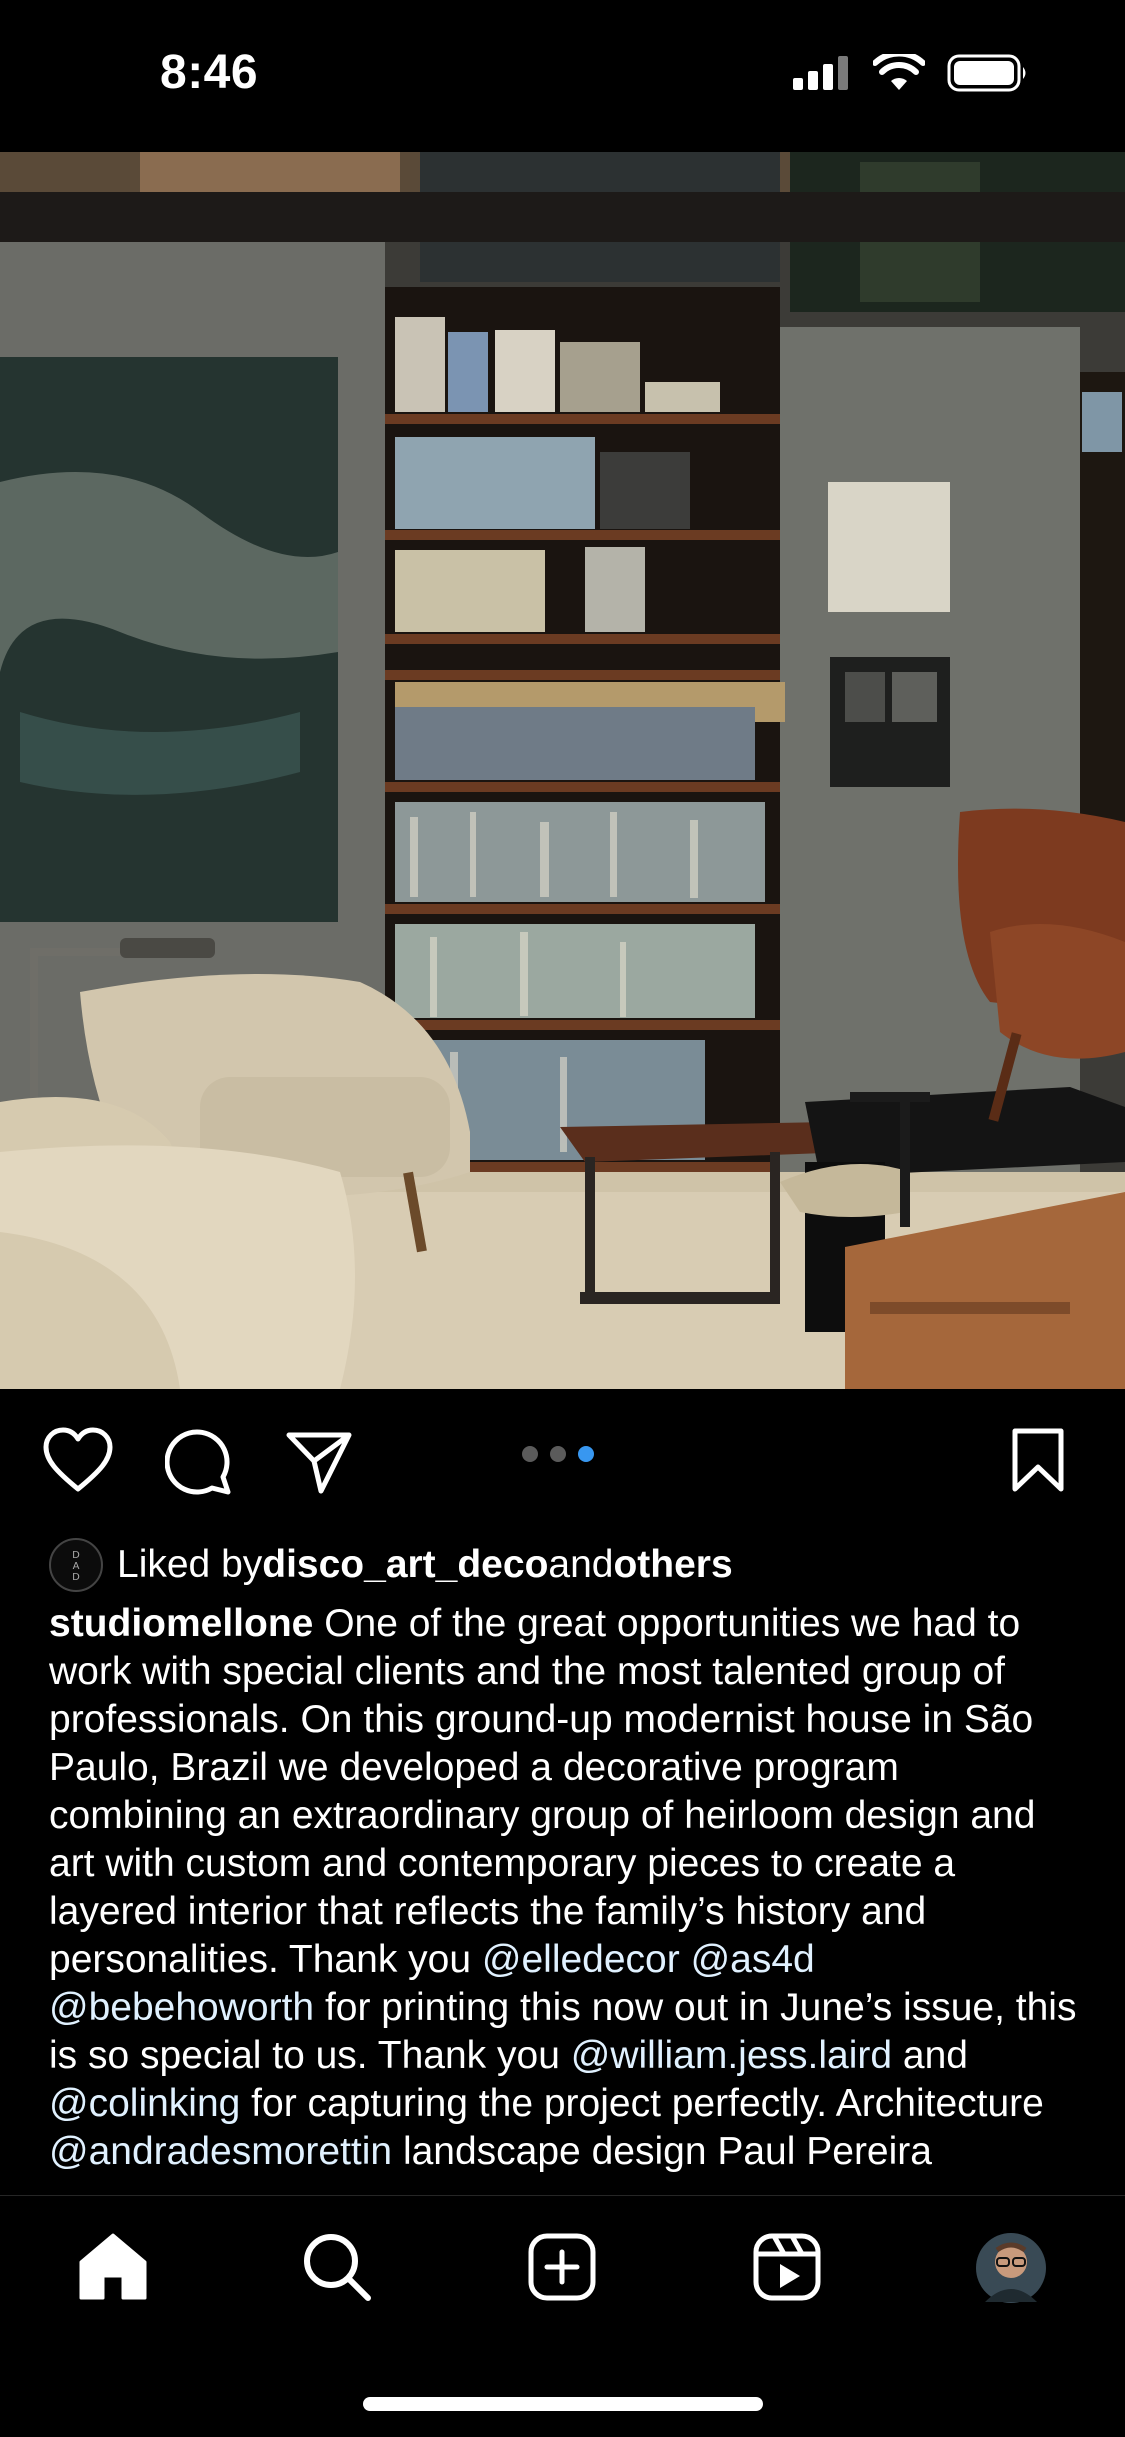 This screenshot has height=2437, width=1125. What do you see at coordinates (319, 1461) in the screenshot?
I see `share-icon` at bounding box center [319, 1461].